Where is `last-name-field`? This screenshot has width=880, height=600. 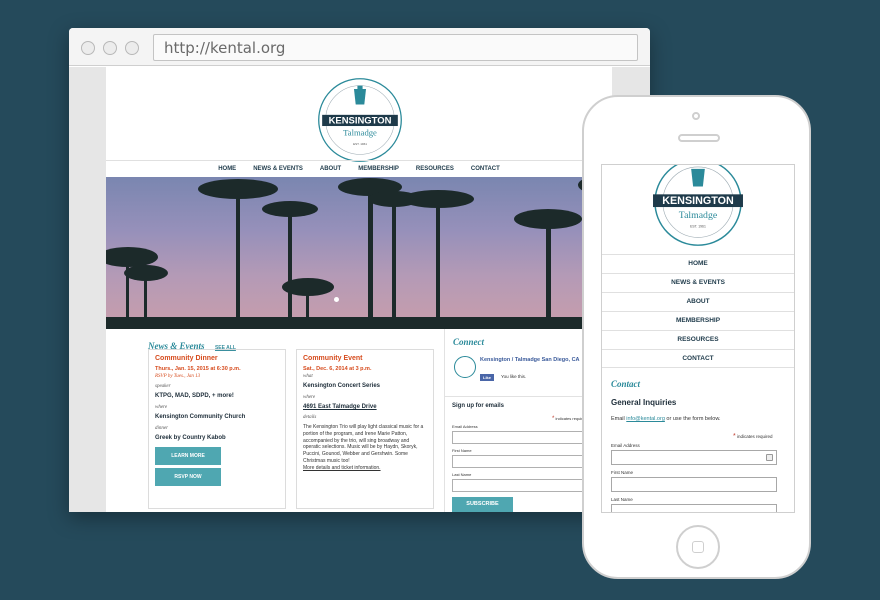 last-name-field is located at coordinates (517, 485).